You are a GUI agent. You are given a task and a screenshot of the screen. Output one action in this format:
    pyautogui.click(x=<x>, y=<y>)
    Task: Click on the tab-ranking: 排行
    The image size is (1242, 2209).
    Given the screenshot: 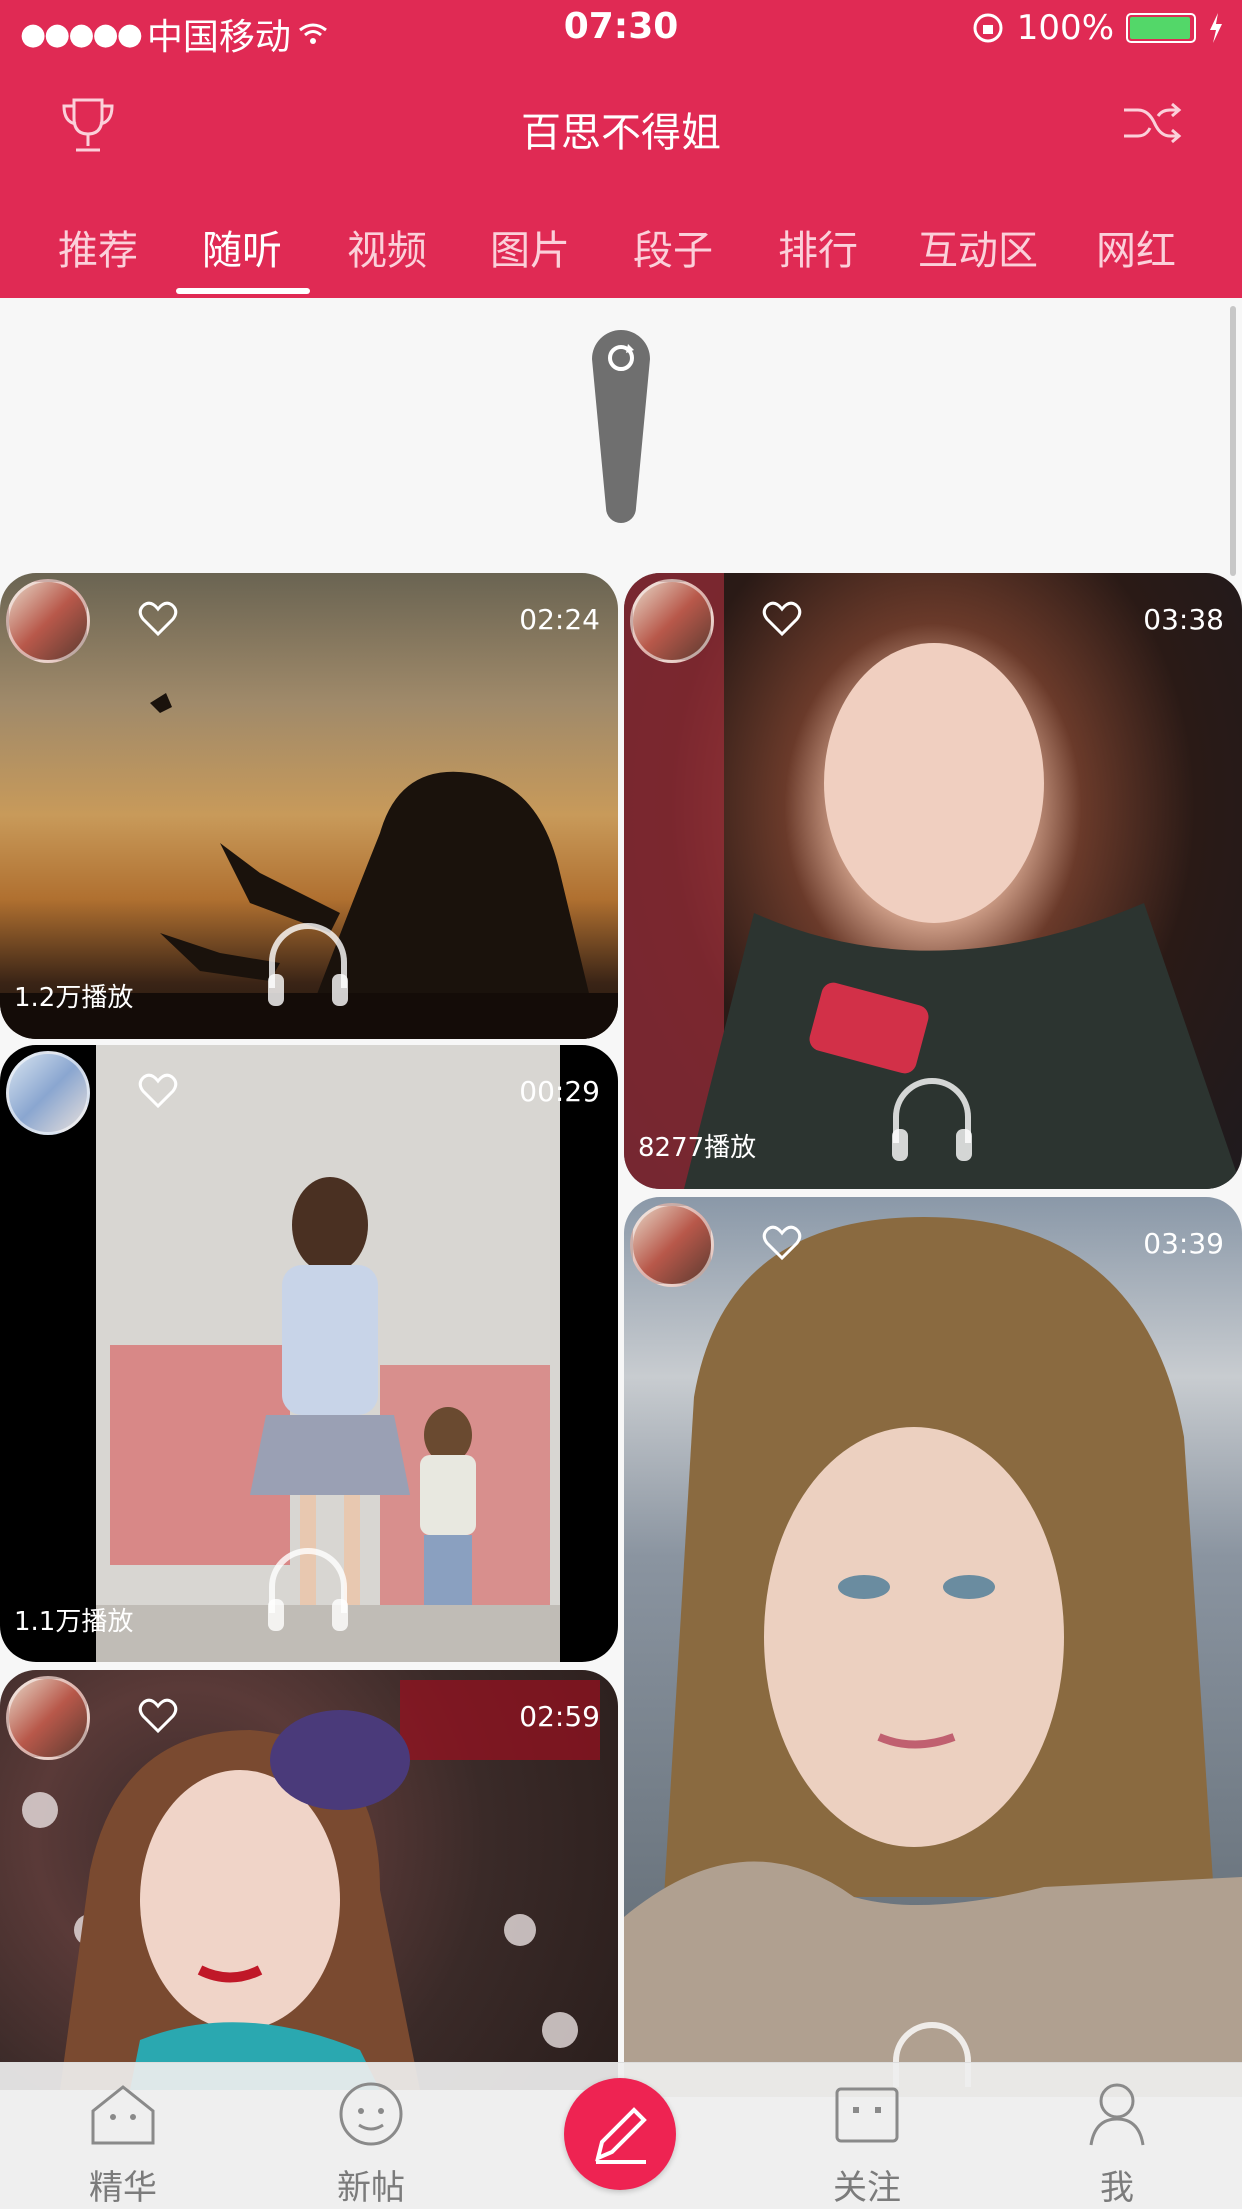 What is the action you would take?
    pyautogui.click(x=818, y=247)
    